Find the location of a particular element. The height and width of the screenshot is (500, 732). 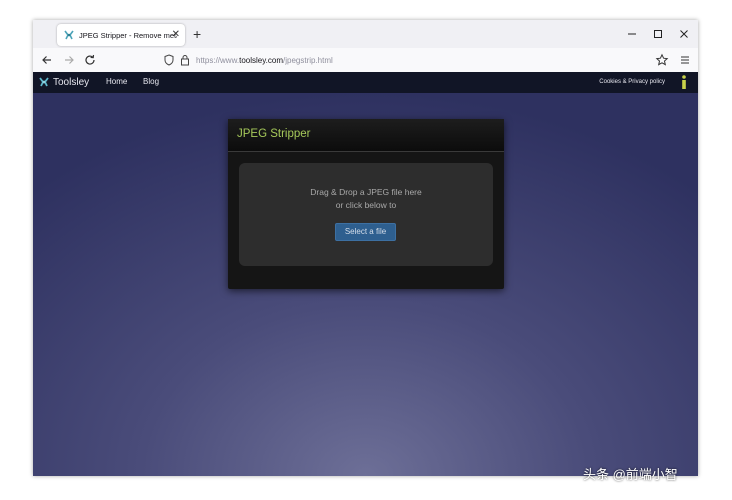

minimize-icon is located at coordinates (632, 34).